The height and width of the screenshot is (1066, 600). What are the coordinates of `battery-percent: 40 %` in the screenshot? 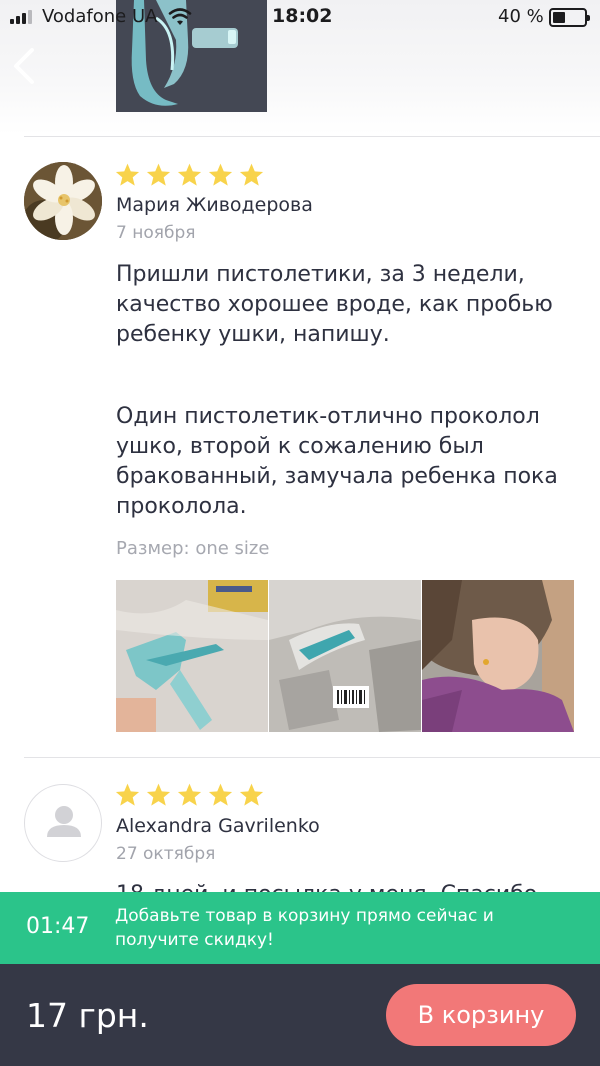 It's located at (521, 16).